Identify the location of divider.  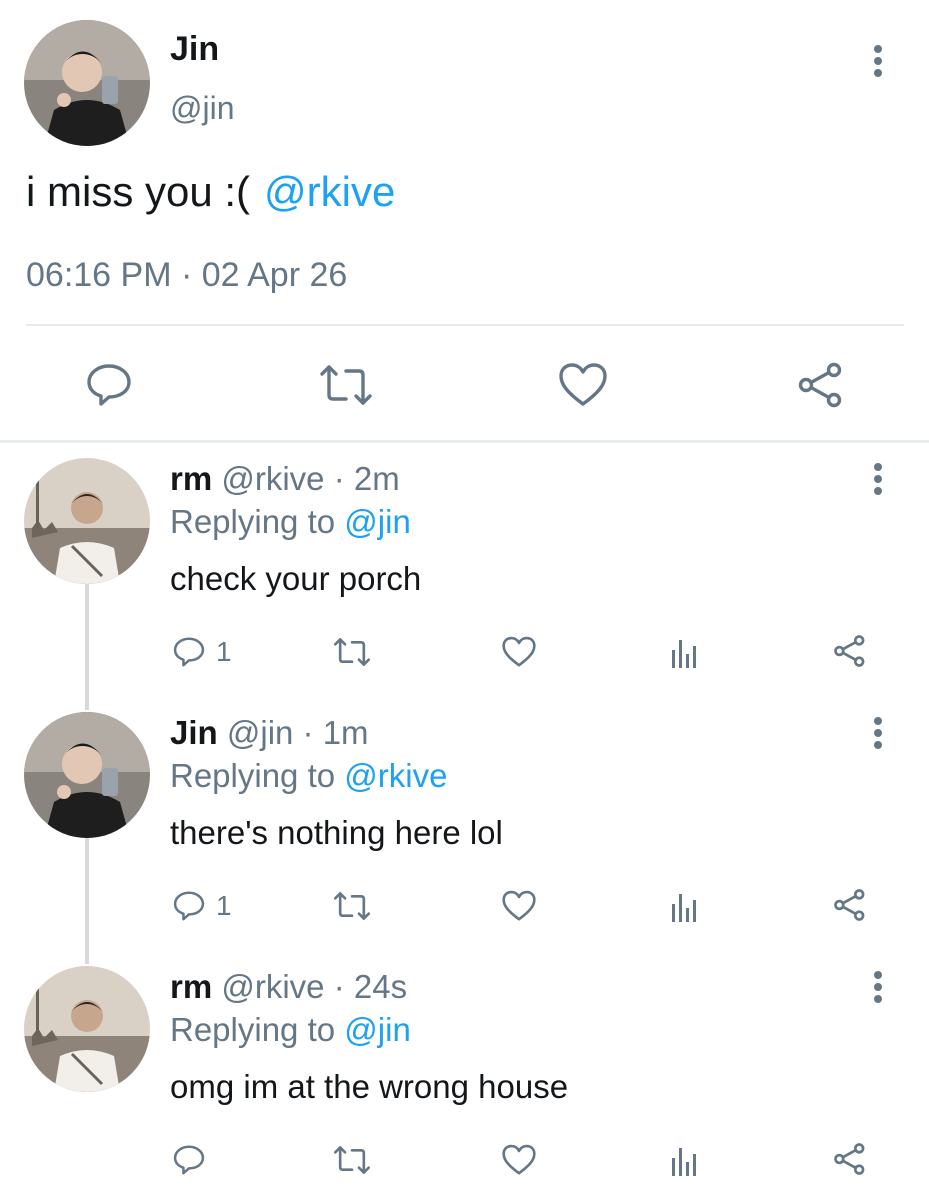
(465, 325).